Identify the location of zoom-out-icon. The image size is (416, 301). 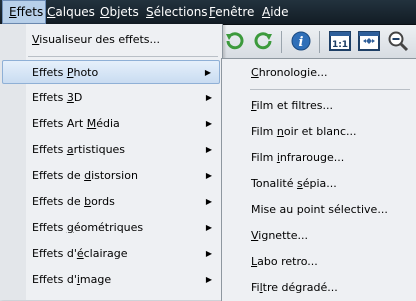
(398, 41).